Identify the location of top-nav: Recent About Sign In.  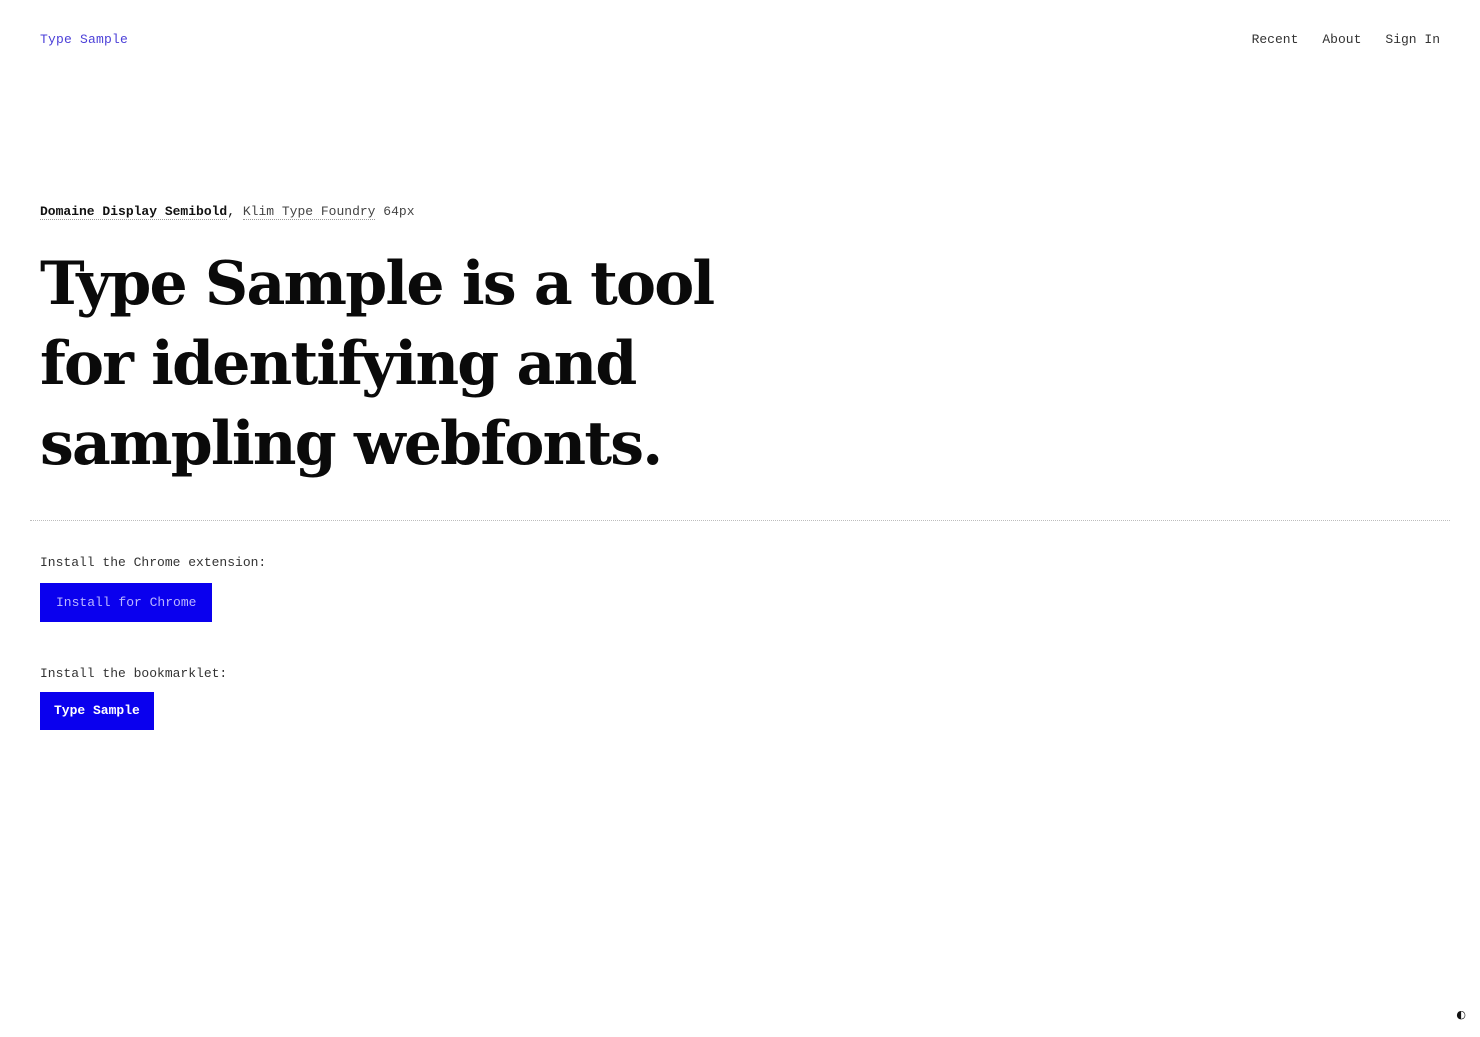
(1346, 39).